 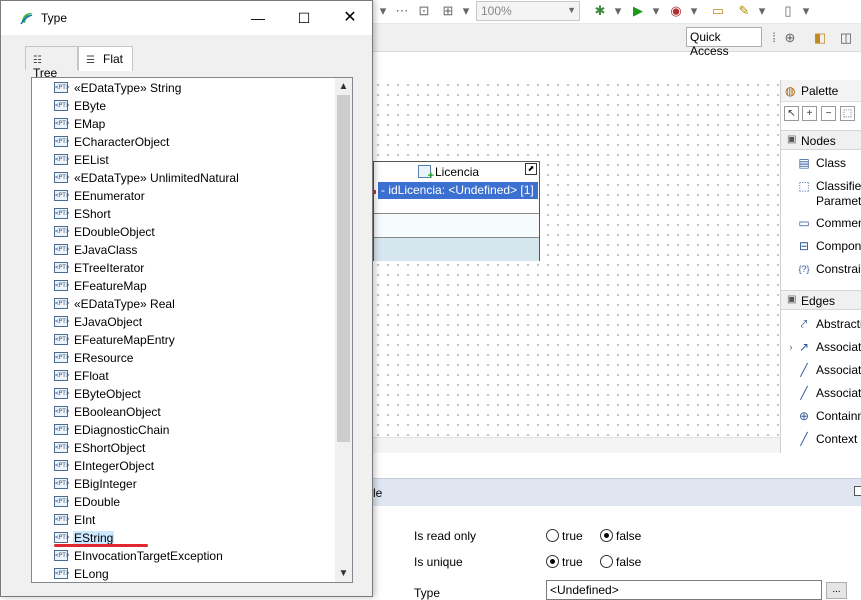 What do you see at coordinates (183, 178) in the screenshot?
I see `list-item: <PT> «EDataType» UnlimitedNatural` at bounding box center [183, 178].